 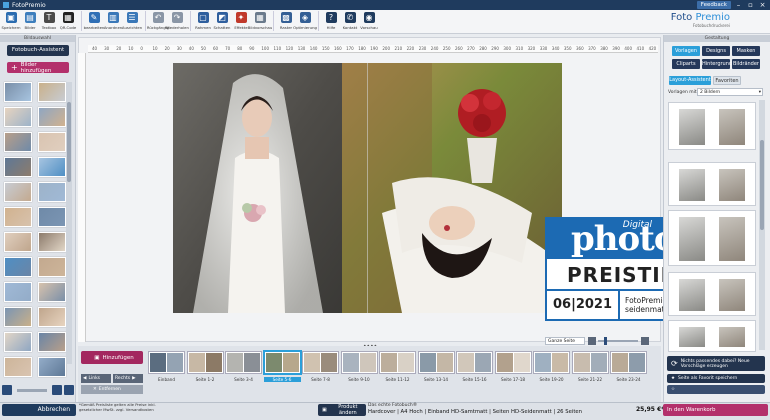 I want to click on size-slider, so click(x=32, y=390).